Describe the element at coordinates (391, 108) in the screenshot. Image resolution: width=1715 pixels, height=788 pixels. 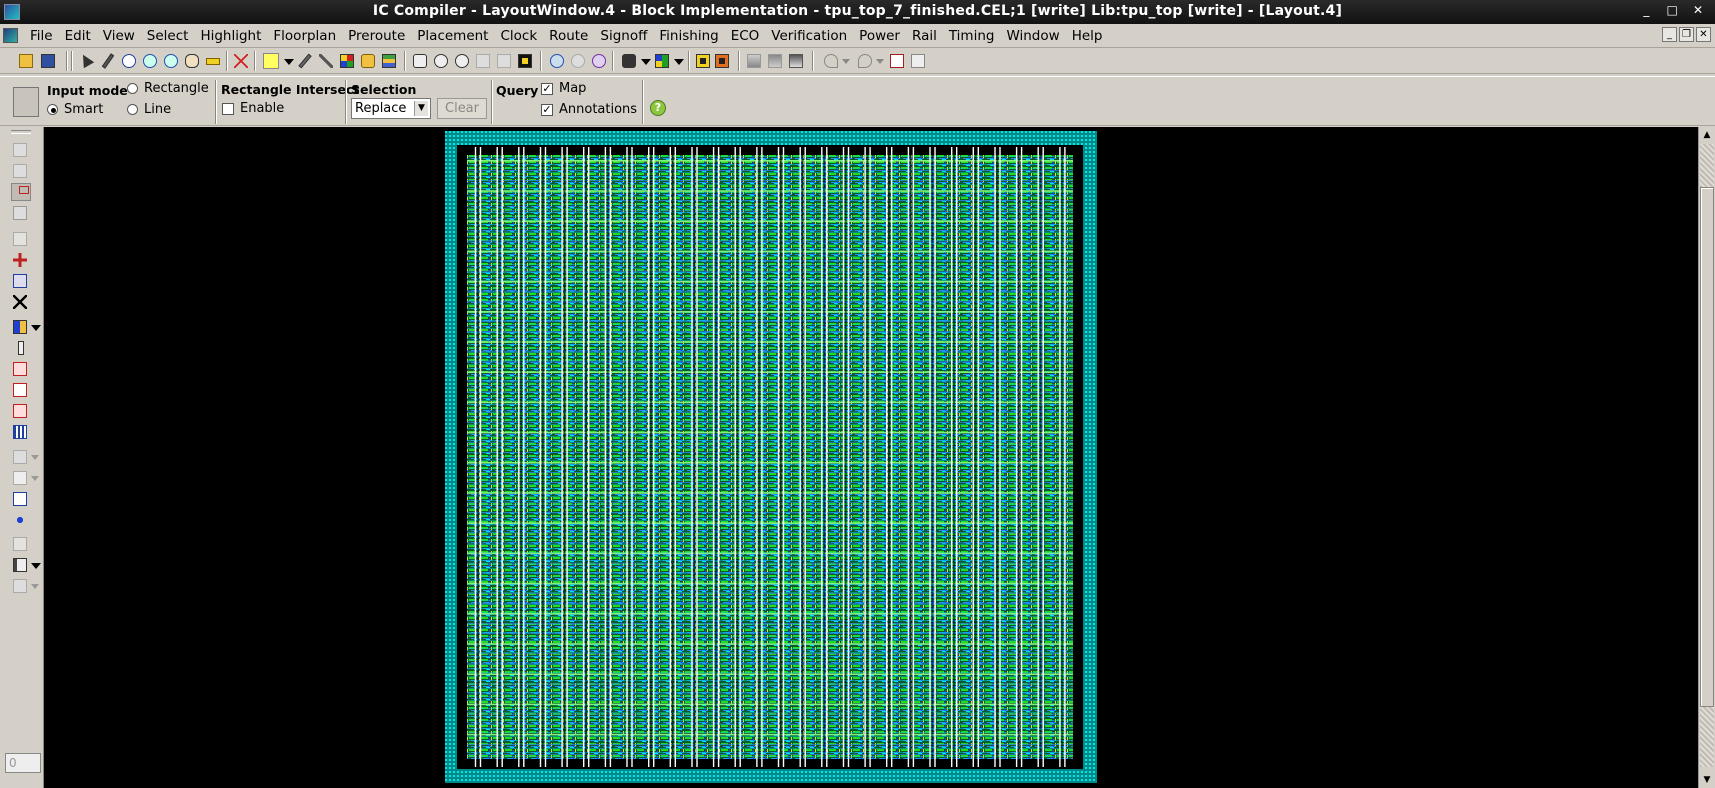
I see `selection-mode-select: Replace ▼` at that location.